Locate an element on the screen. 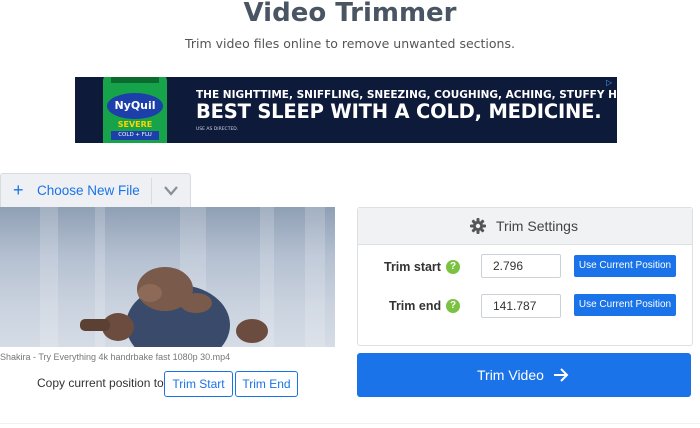  copy-position-label: Copy current position to: is located at coordinates (102, 383).